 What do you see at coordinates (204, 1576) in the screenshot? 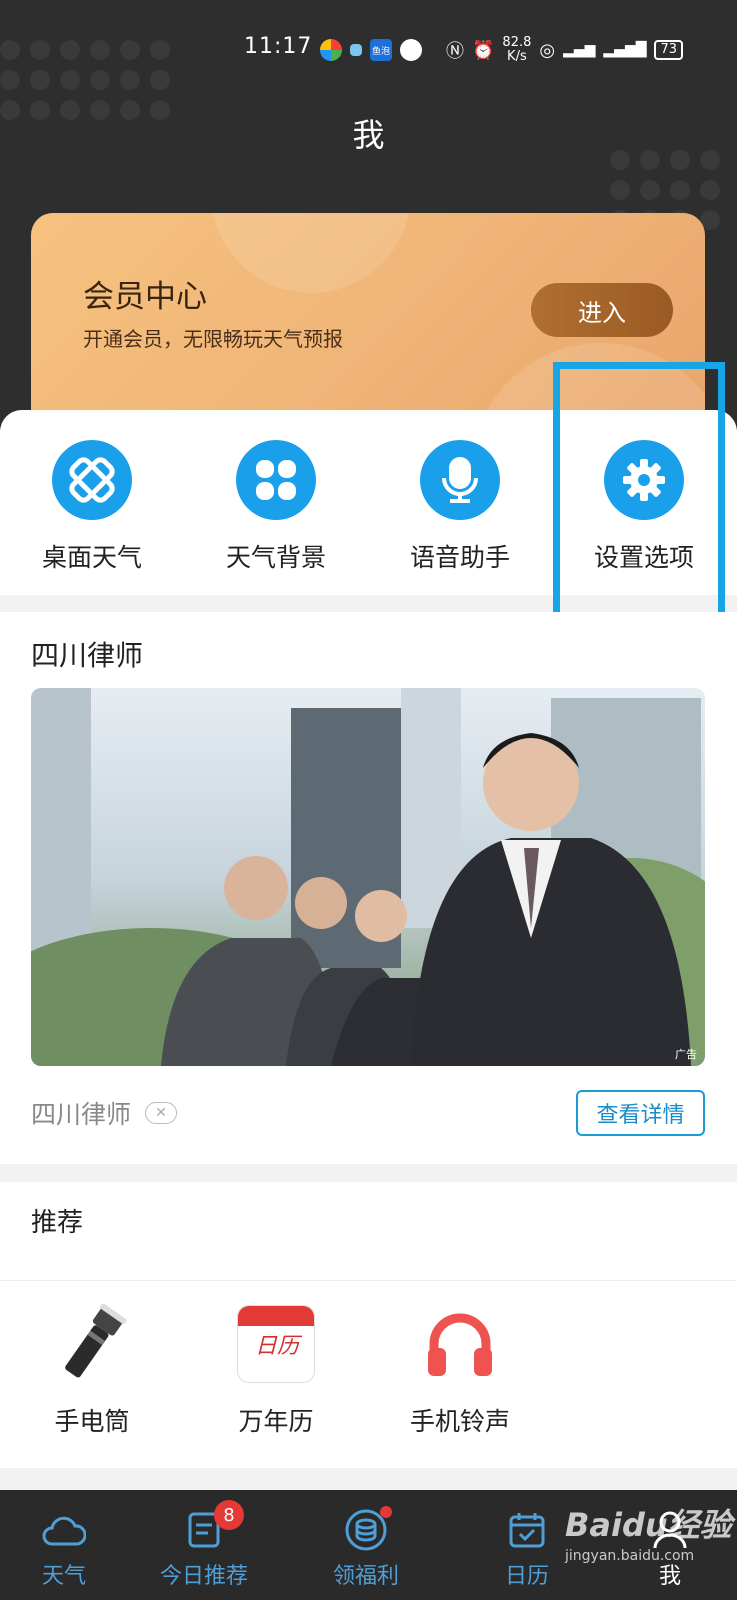
I see `nav-label: 今日推荐` at bounding box center [204, 1576].